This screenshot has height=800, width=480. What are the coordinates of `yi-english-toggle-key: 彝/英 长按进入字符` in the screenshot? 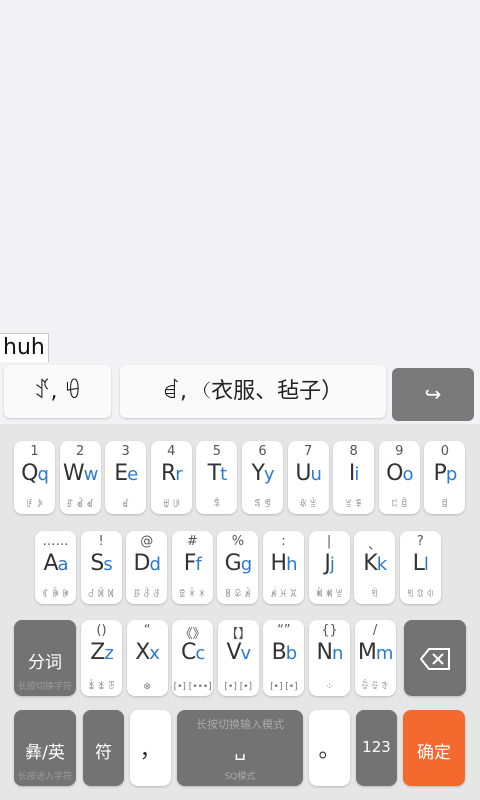 It's located at (45, 748).